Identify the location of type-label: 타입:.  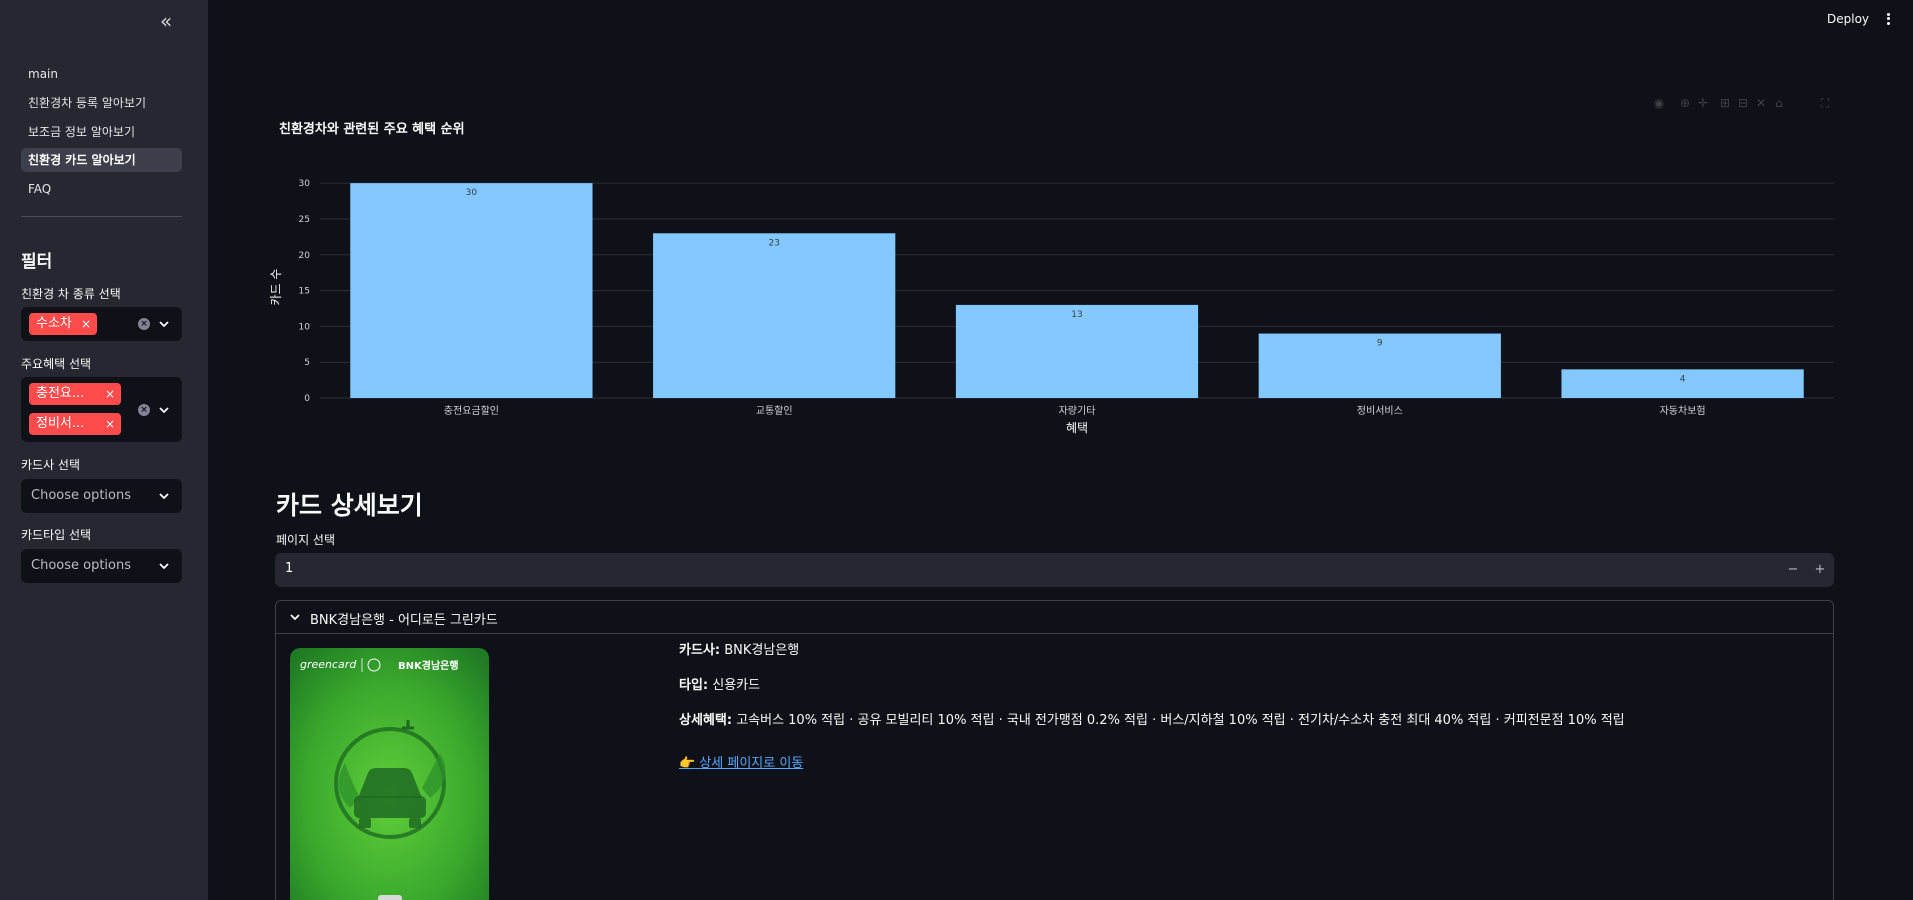
(694, 685).